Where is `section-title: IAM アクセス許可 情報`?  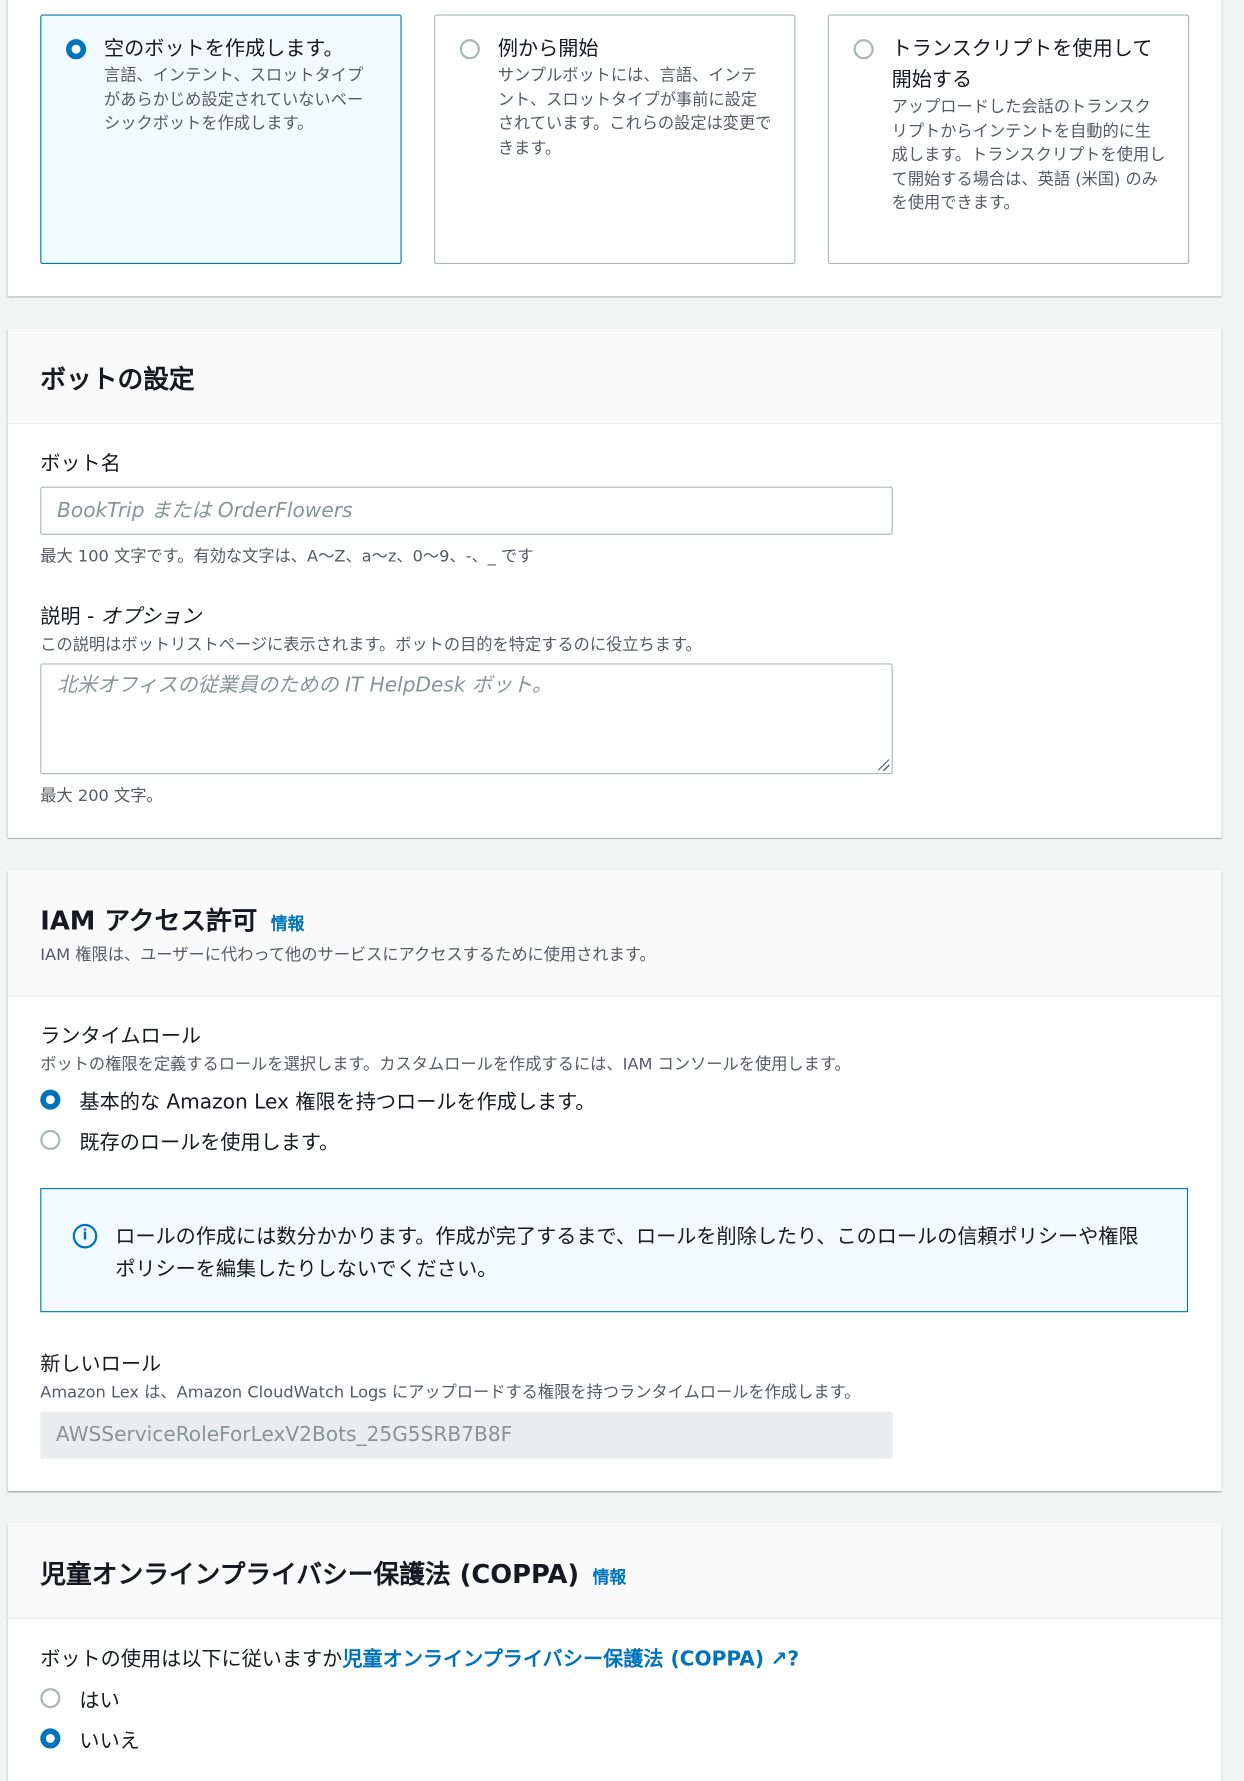
section-title: IAM アクセス許可 情報 is located at coordinates (172, 918).